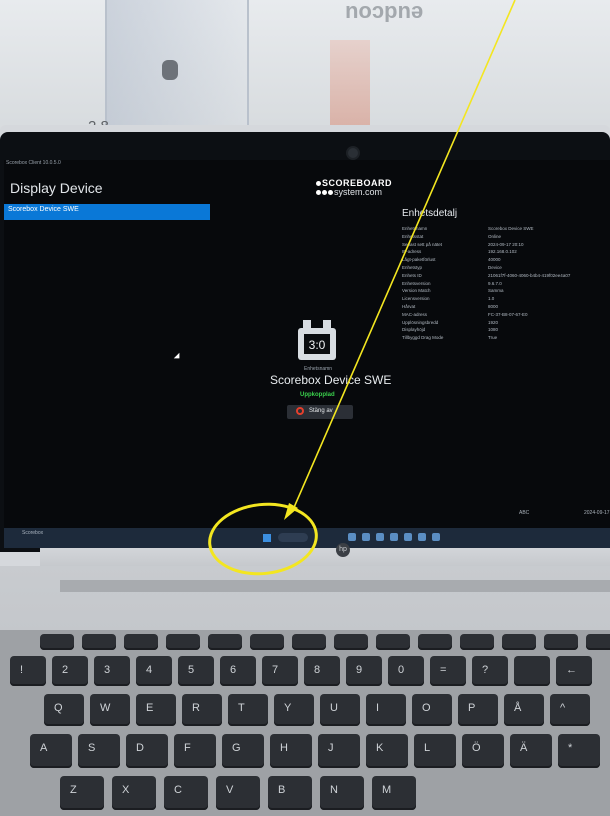  What do you see at coordinates (99, 751) in the screenshot?
I see `keyboard-key: S` at bounding box center [99, 751].